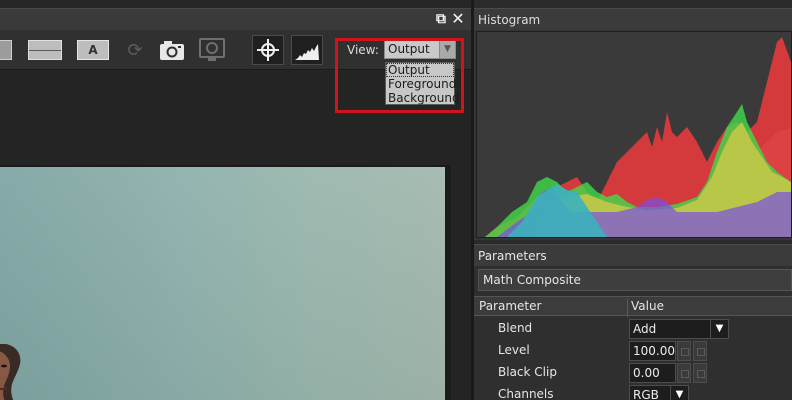  What do you see at coordinates (93, 50) in the screenshot?
I see `text-label-icon: A` at bounding box center [93, 50].